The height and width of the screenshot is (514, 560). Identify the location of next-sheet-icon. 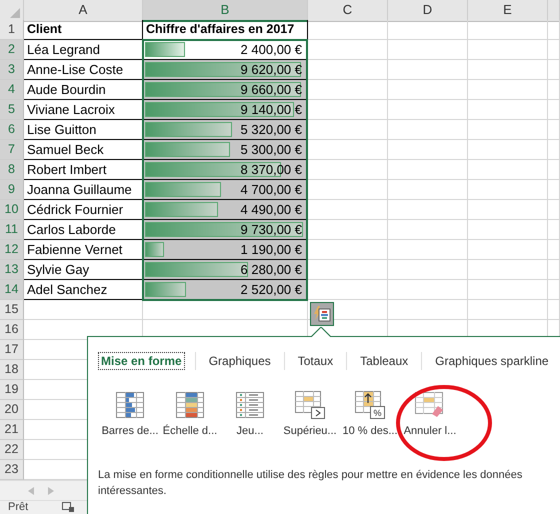
(51, 490).